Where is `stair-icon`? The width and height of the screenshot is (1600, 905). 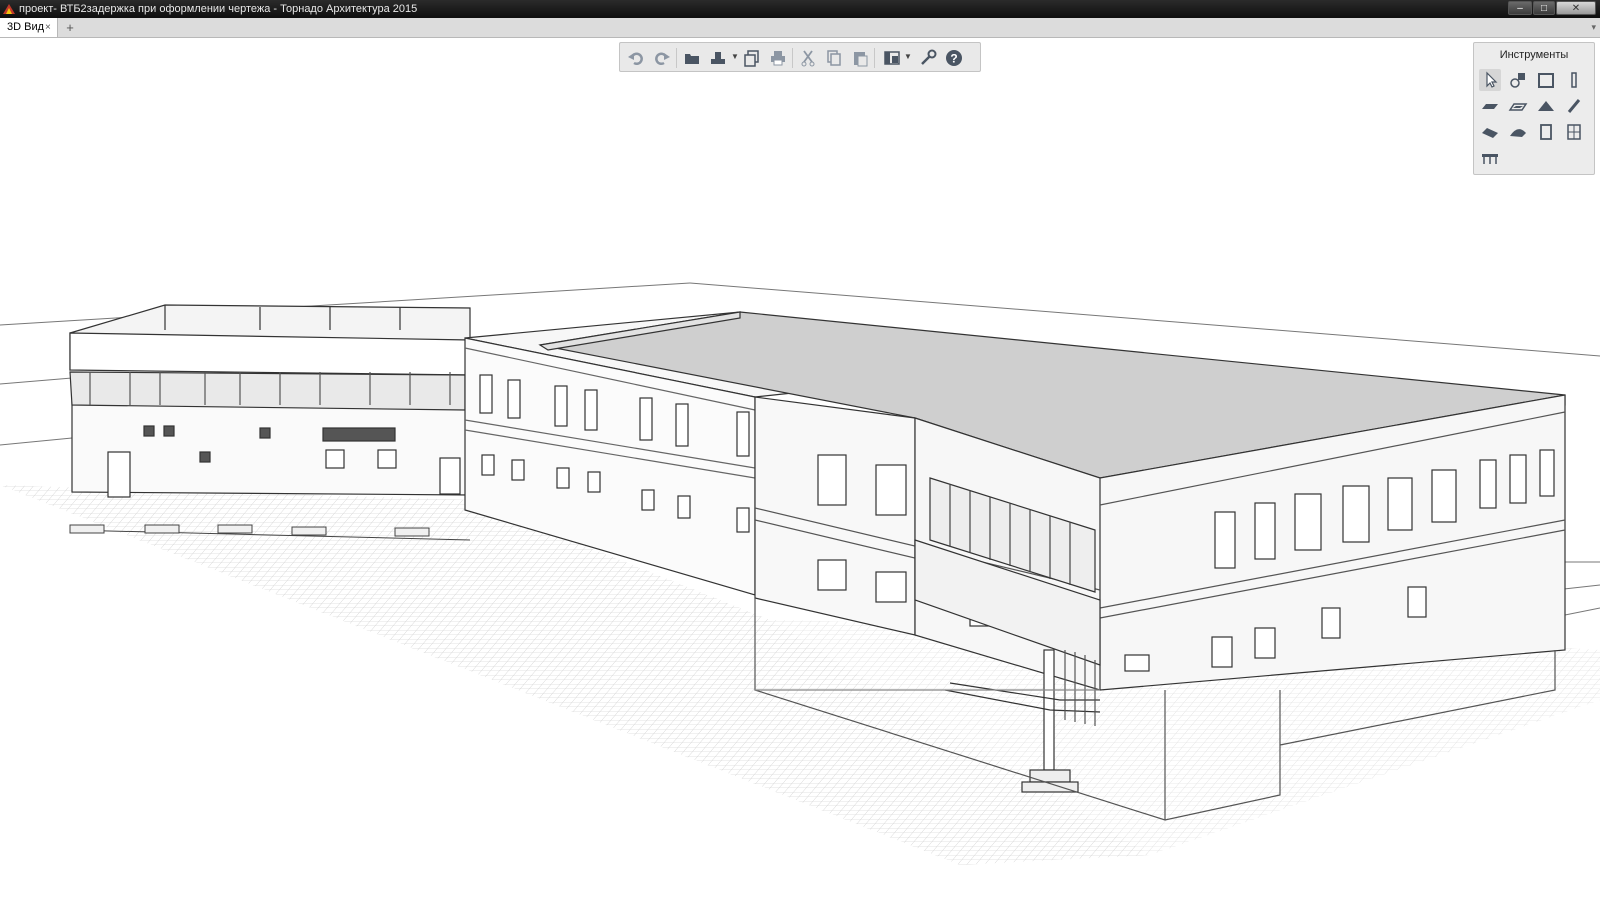
stair-icon is located at coordinates (1490, 158).